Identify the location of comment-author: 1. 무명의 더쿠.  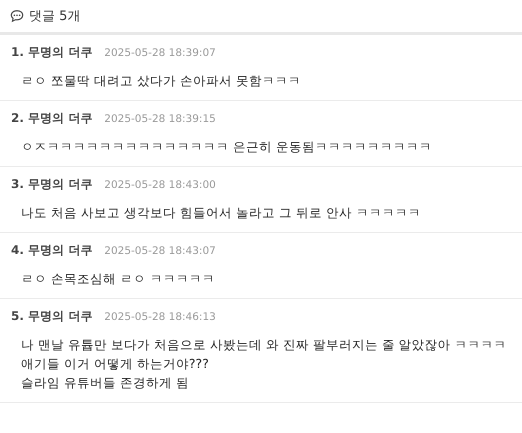
(51, 52).